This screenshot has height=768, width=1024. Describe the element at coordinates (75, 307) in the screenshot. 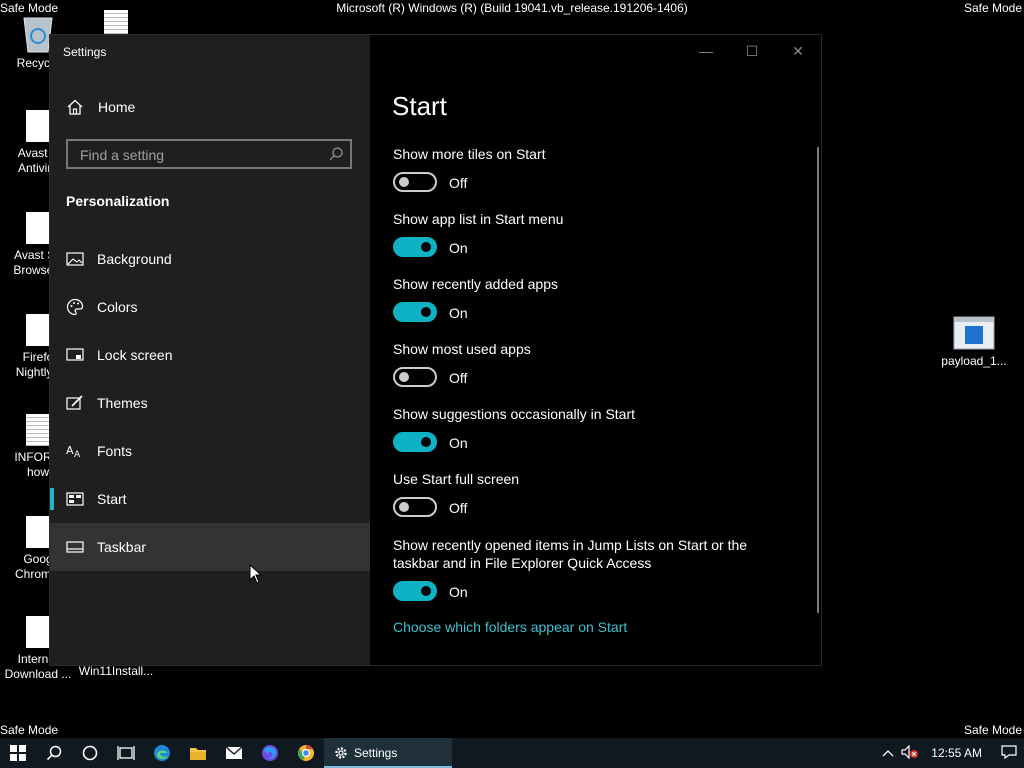

I see `palette-icon` at that location.